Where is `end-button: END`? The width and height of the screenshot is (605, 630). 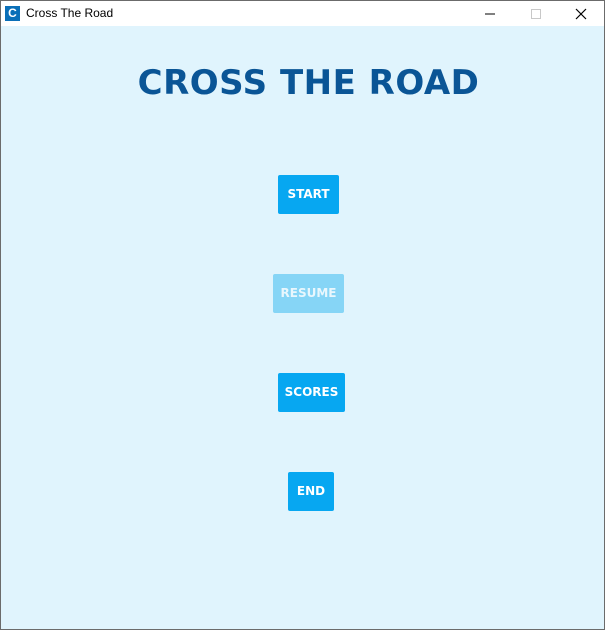 end-button: END is located at coordinates (311, 491).